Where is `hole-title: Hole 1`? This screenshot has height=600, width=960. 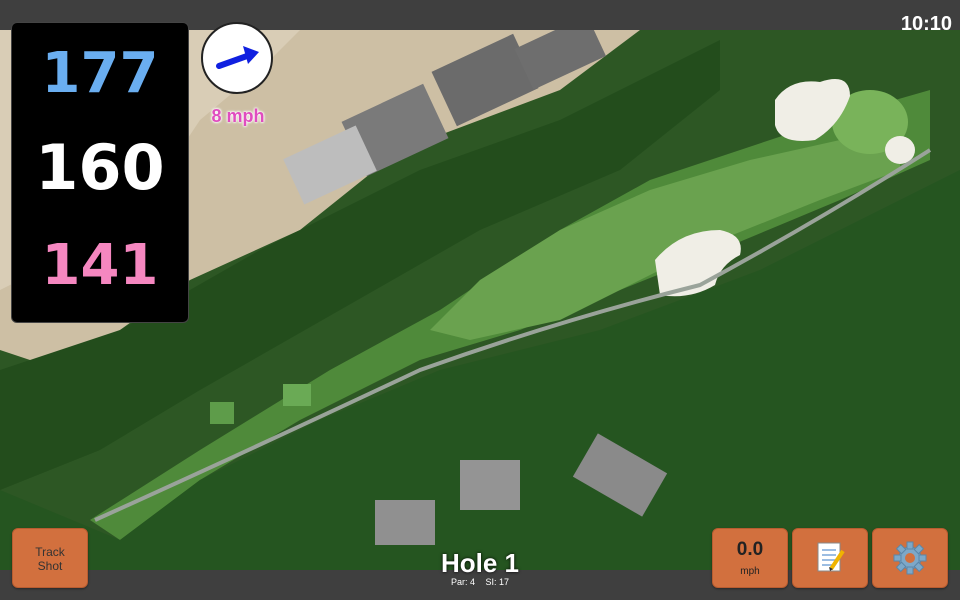 hole-title: Hole 1 is located at coordinates (480, 563).